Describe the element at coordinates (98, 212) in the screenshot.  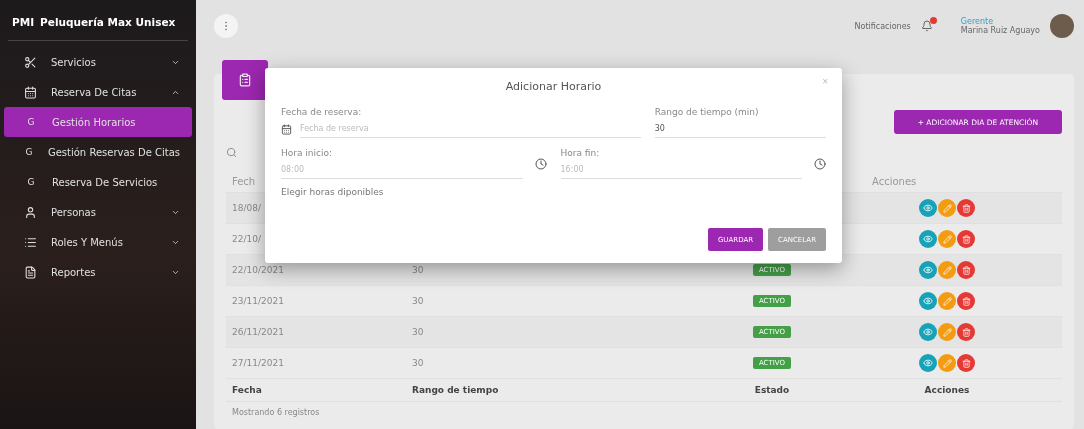
I see `sidebar-item: Personas` at that location.